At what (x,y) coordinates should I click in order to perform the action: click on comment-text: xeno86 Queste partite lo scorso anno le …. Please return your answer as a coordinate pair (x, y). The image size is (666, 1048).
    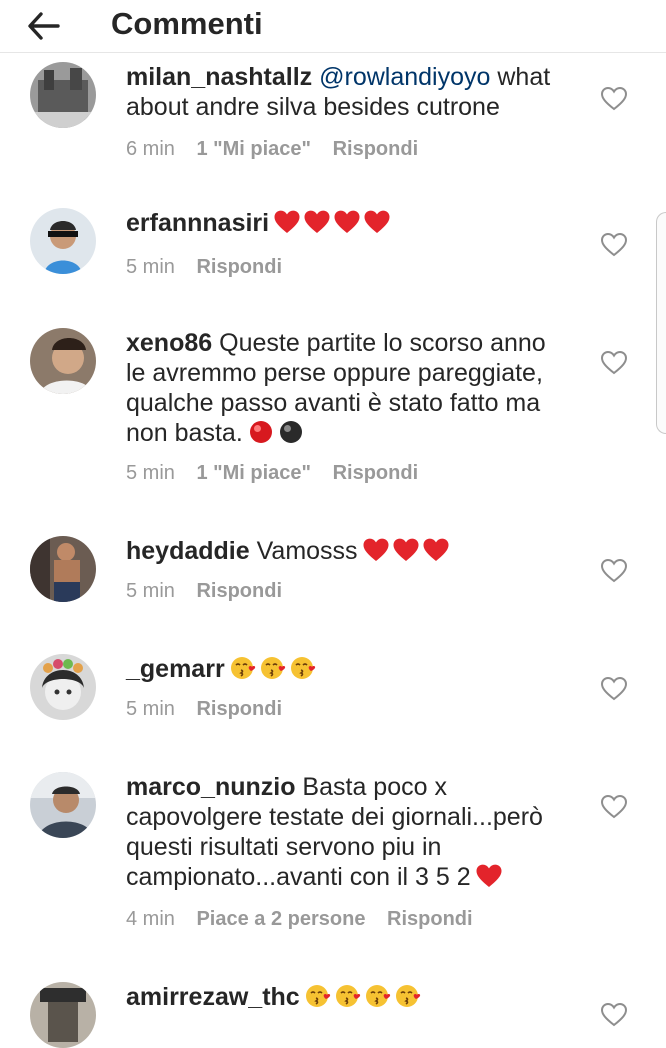
    Looking at the image, I should click on (346, 388).